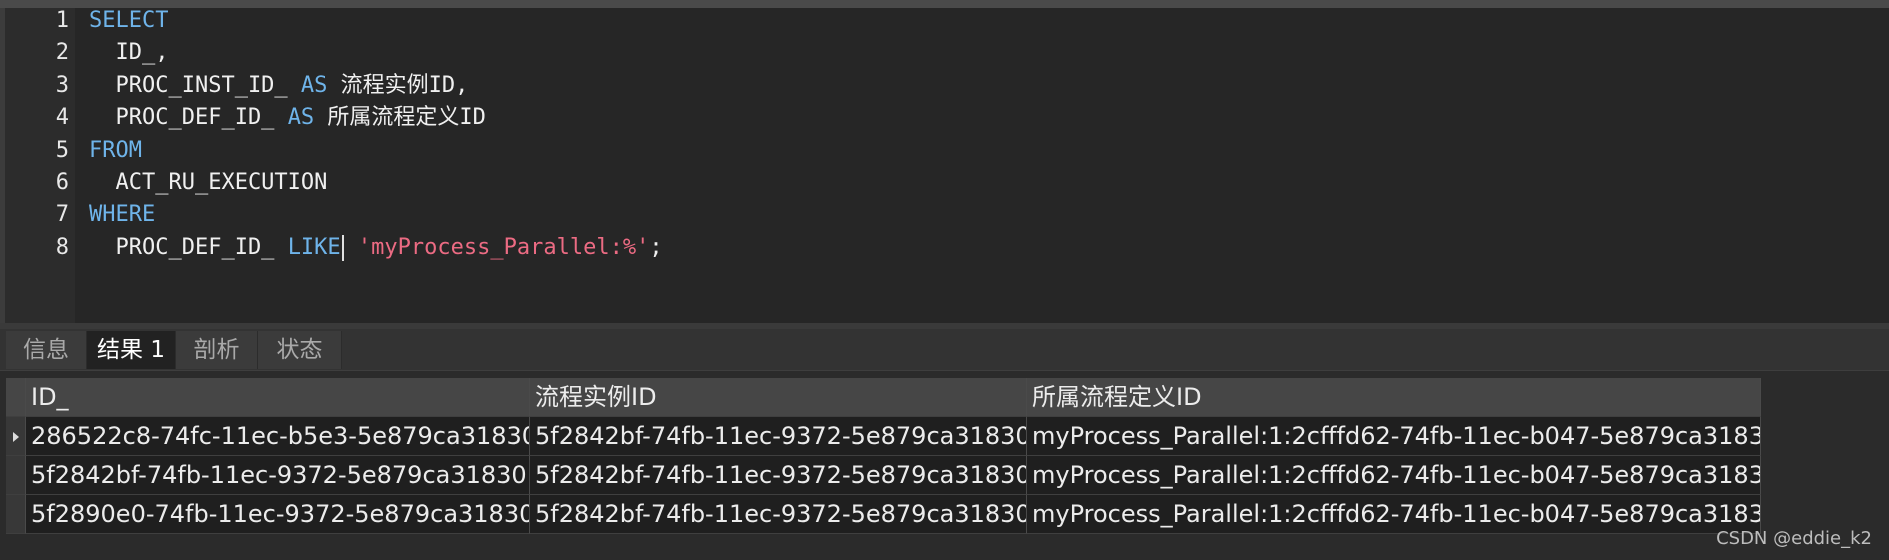  What do you see at coordinates (217, 350) in the screenshot?
I see `tab-profile: 剖析` at bounding box center [217, 350].